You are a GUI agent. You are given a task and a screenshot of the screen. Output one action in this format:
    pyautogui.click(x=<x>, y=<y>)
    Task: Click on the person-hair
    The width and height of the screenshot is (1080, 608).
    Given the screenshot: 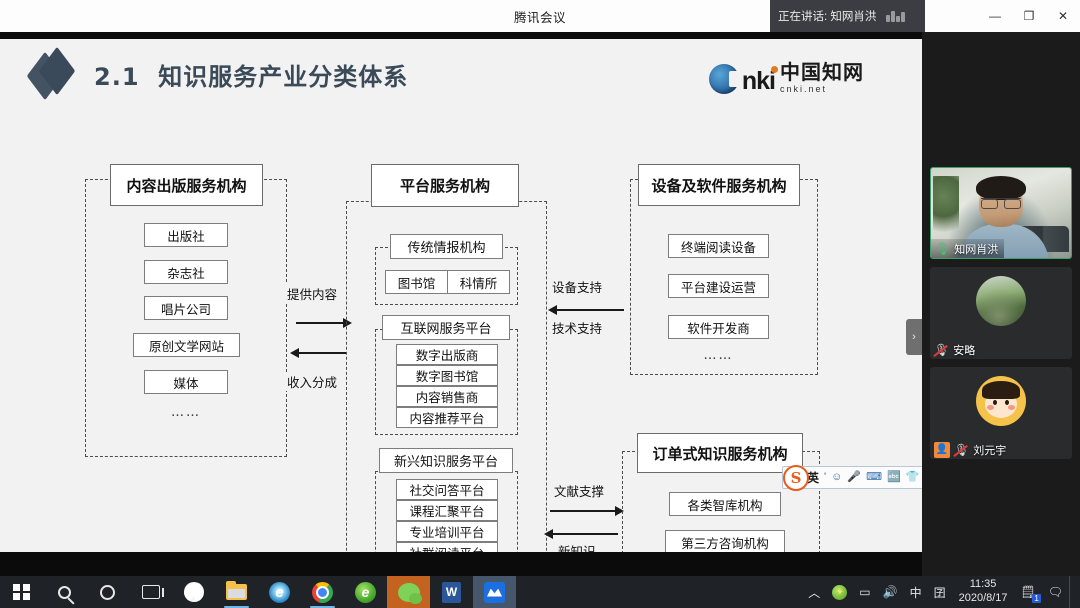 What is the action you would take?
    pyautogui.click(x=1001, y=188)
    